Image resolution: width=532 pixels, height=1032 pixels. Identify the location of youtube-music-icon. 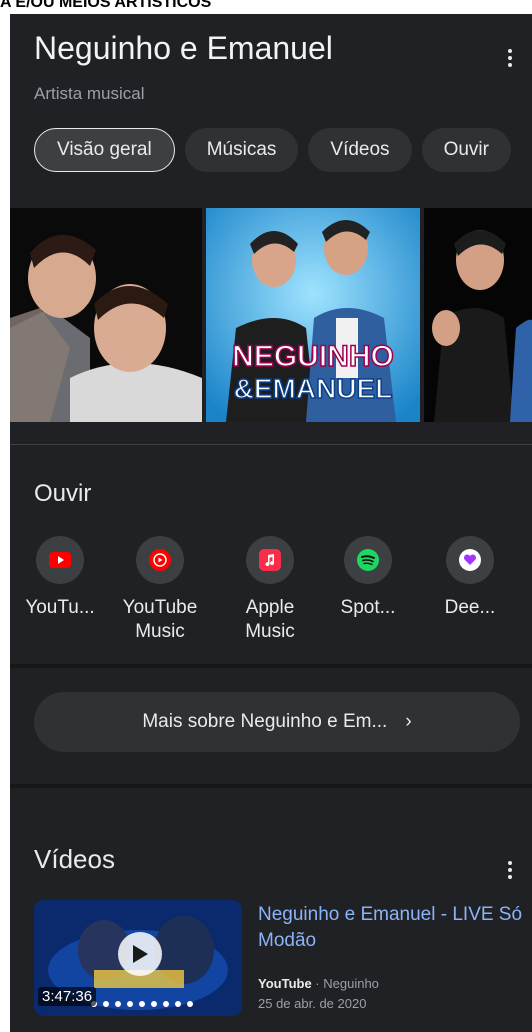
(160, 560).